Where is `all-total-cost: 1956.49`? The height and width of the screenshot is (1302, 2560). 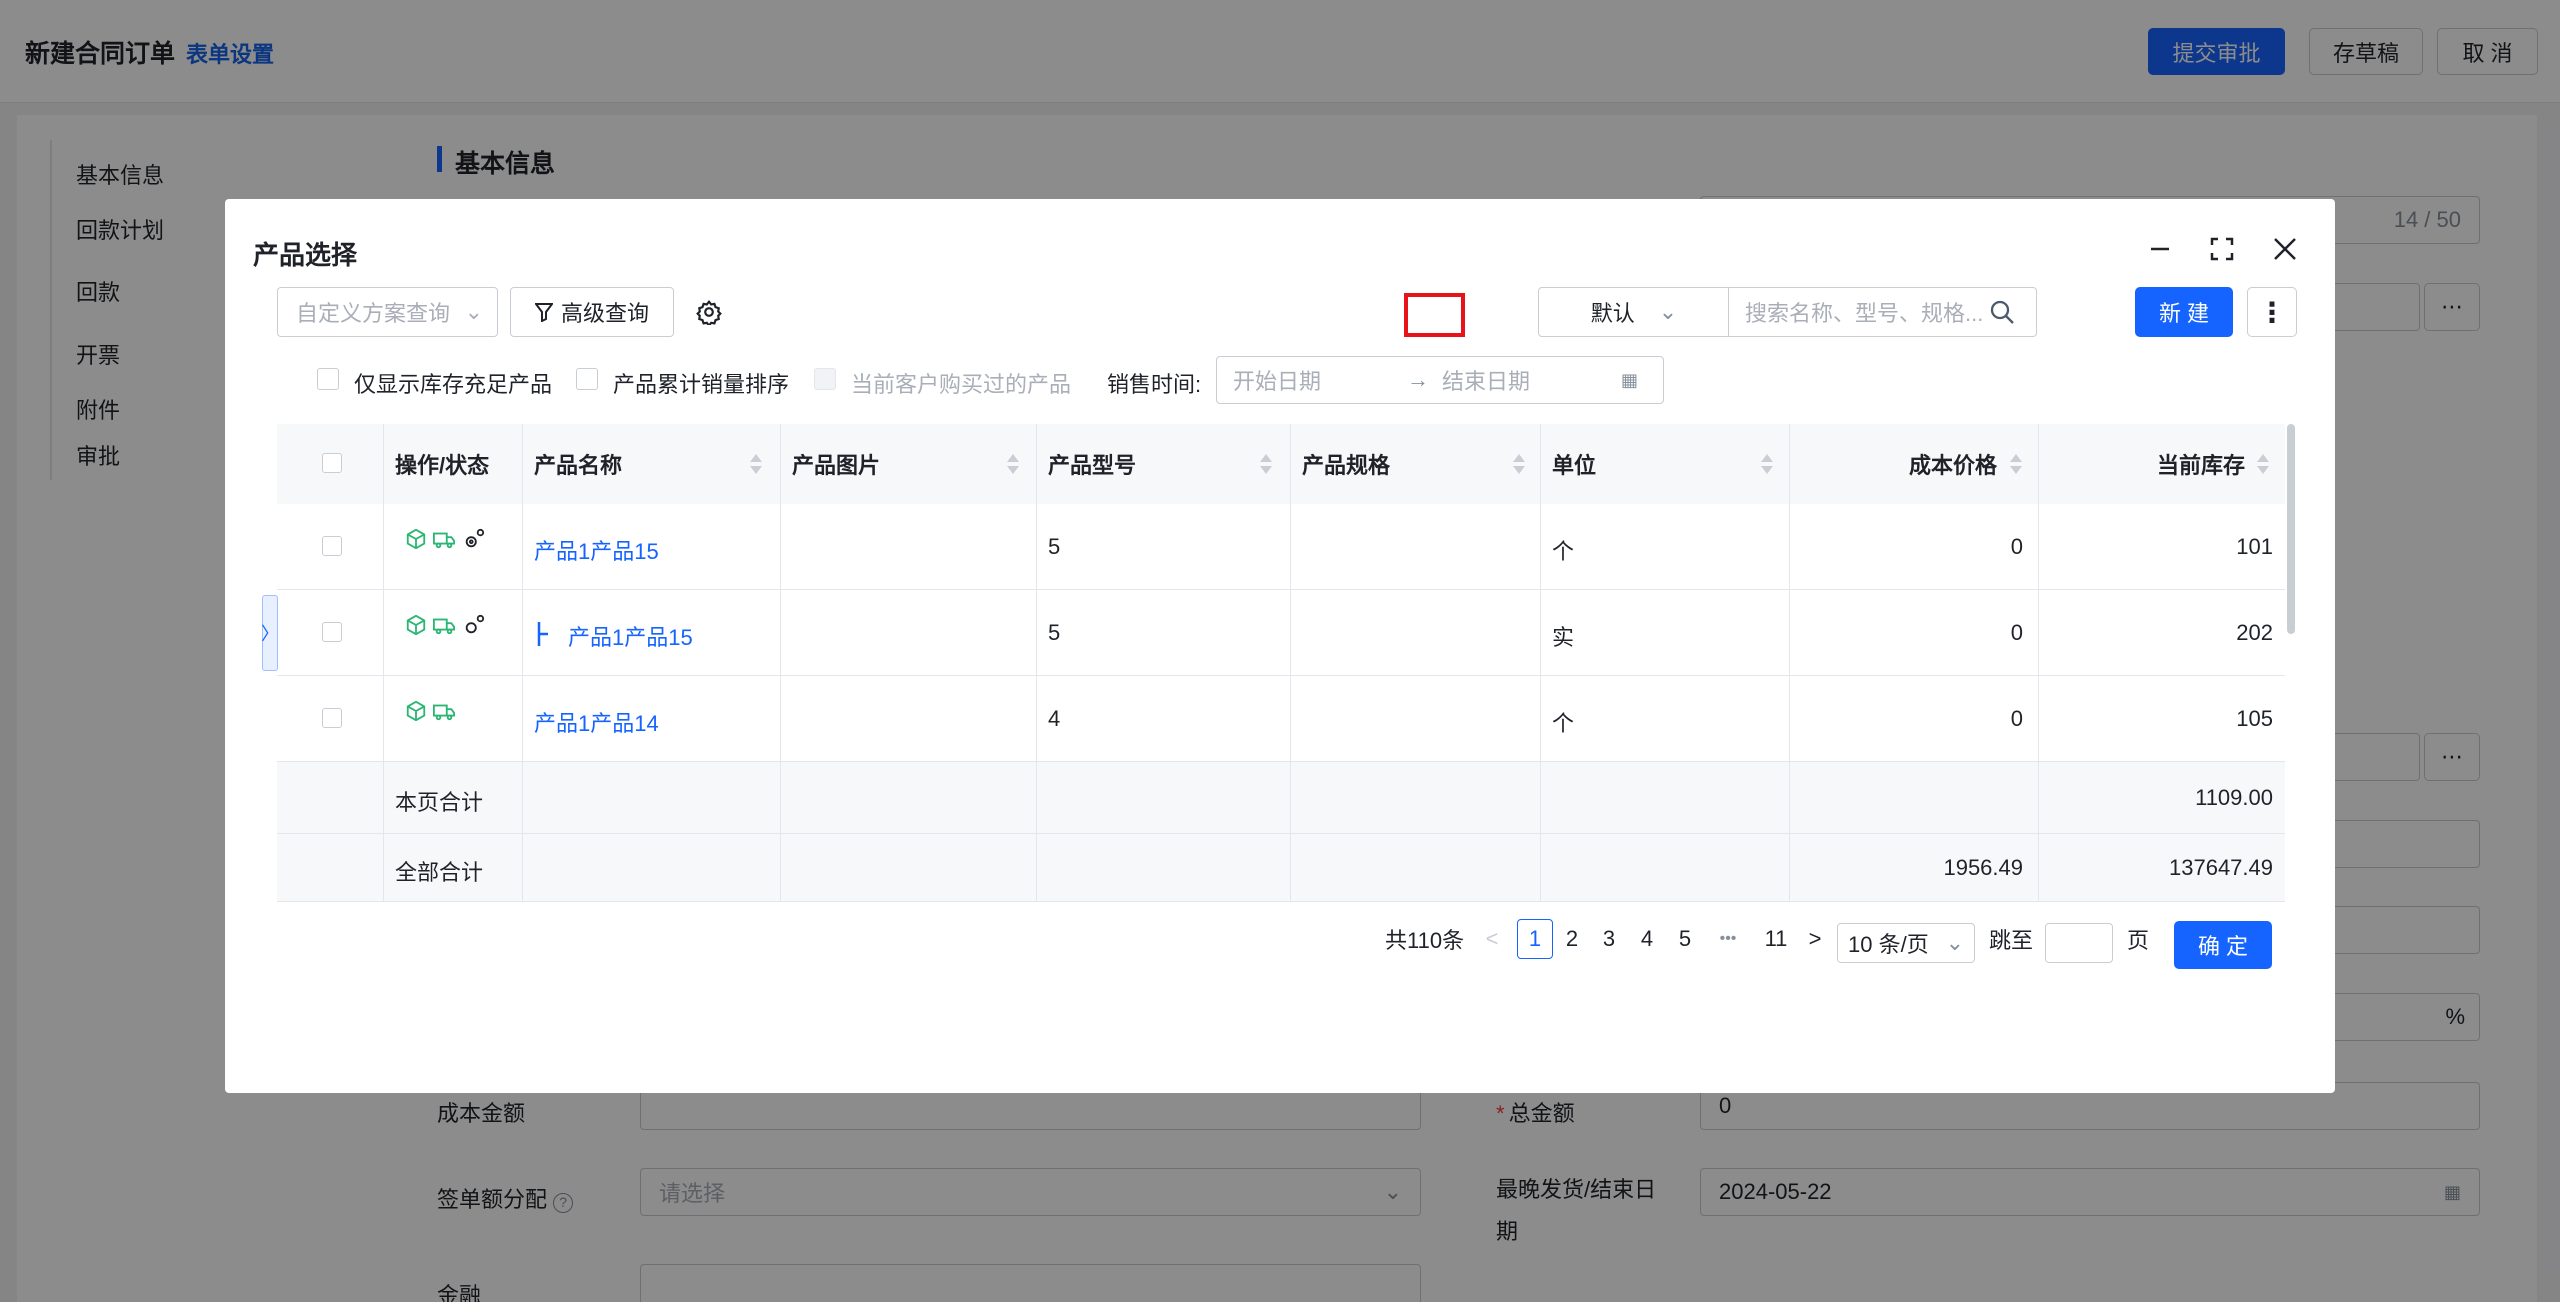 all-total-cost: 1956.49 is located at coordinates (1983, 867).